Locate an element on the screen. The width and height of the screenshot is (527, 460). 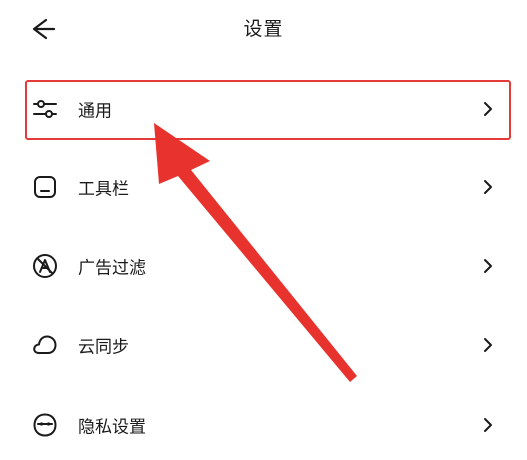
settings-item-general: 通用 is located at coordinates (268, 109).